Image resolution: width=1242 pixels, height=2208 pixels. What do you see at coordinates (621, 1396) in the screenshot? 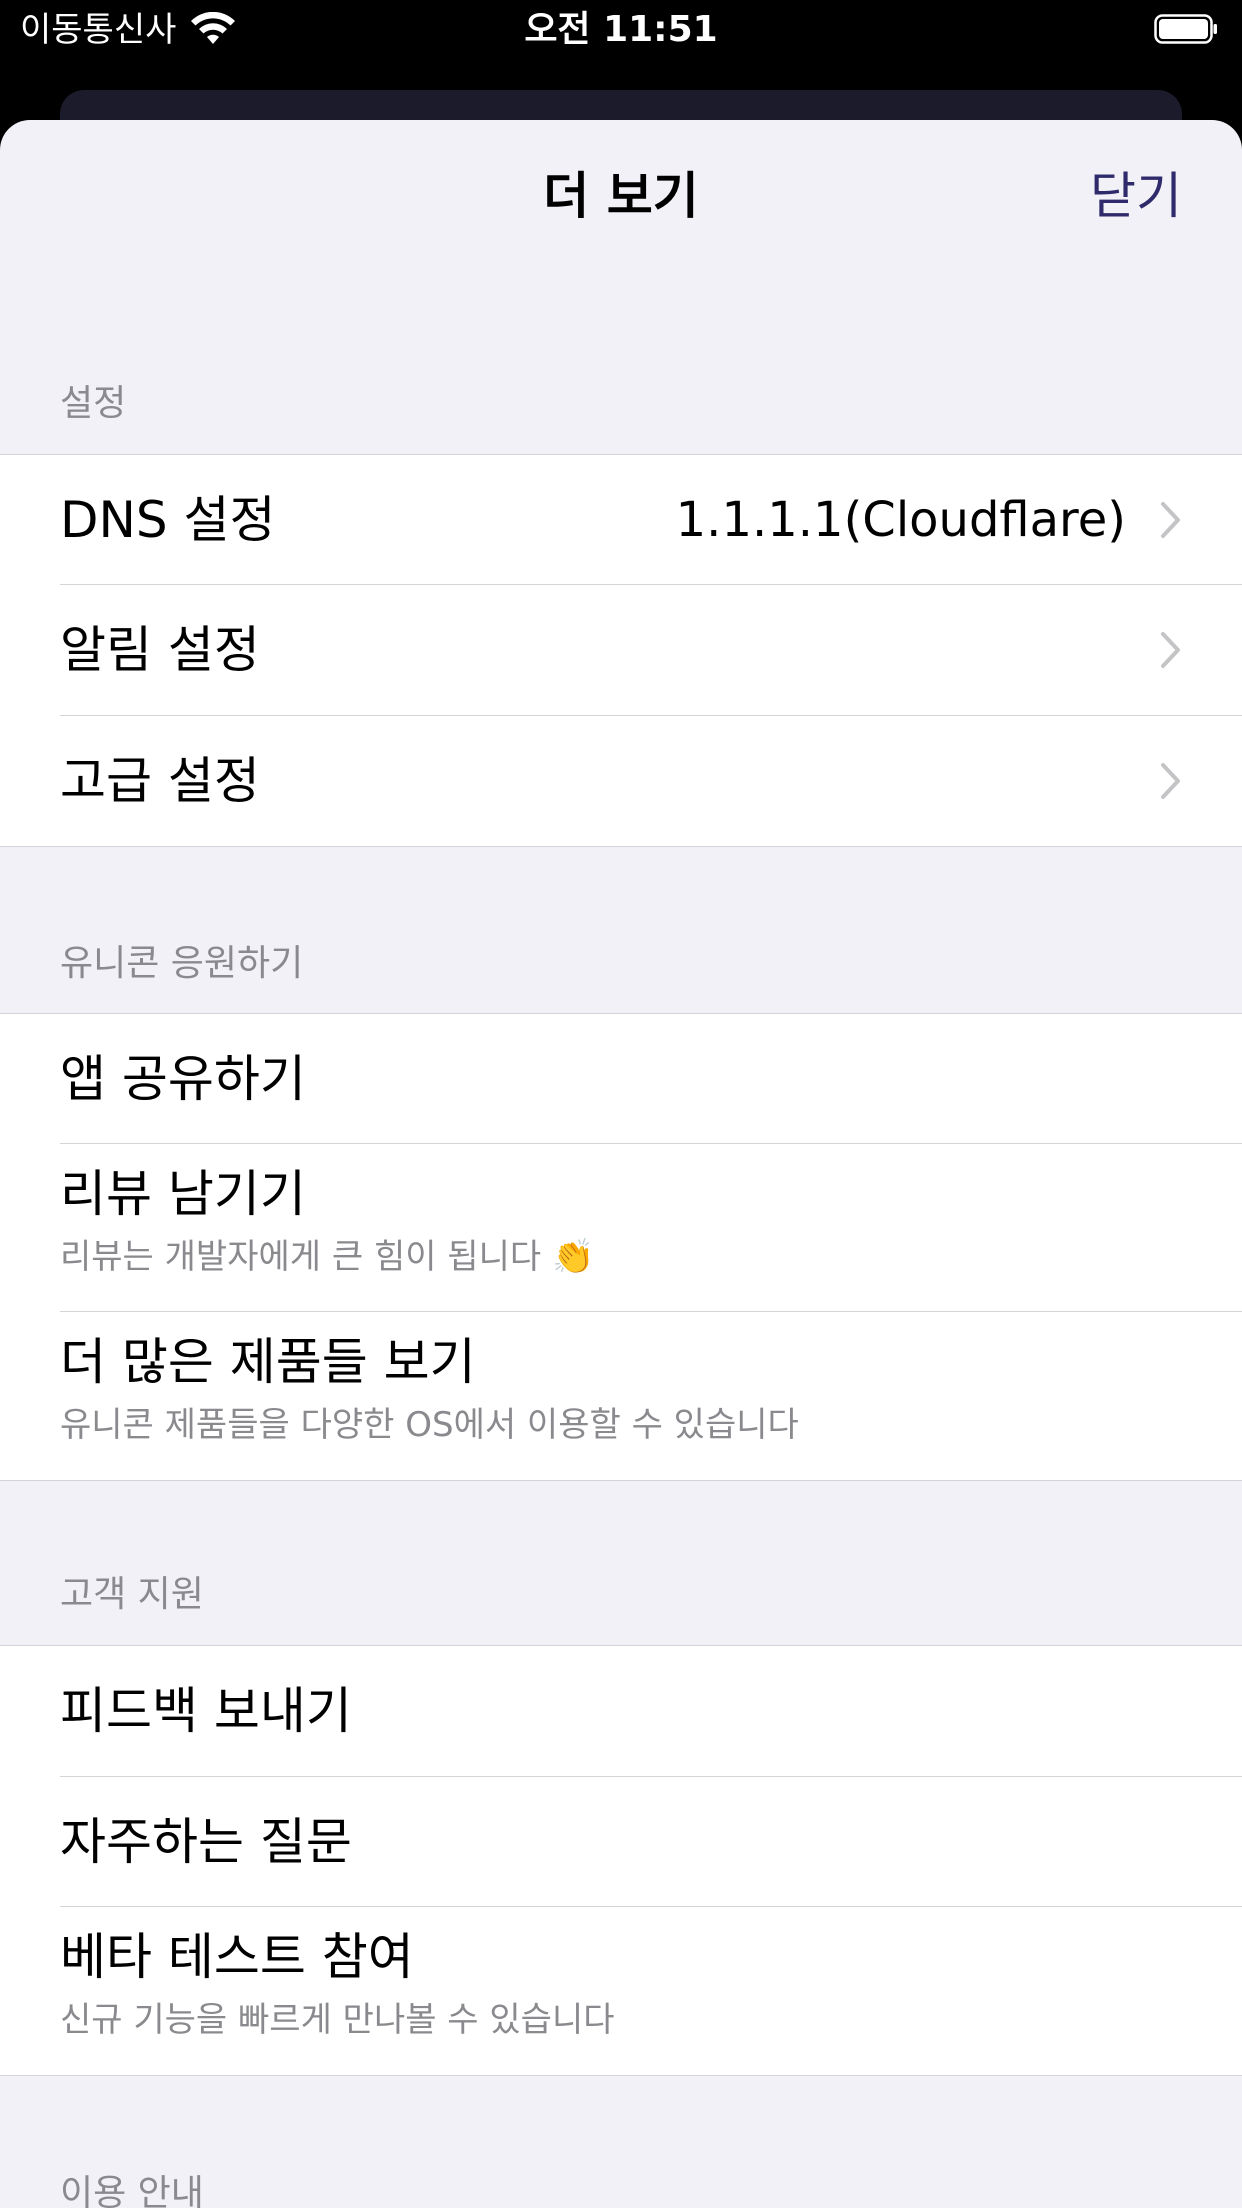
I see `row-more-products: 더 많은 제품들 보기 유니콘 제품들을 다양한 OS에서 이용할 수 있습니다` at bounding box center [621, 1396].